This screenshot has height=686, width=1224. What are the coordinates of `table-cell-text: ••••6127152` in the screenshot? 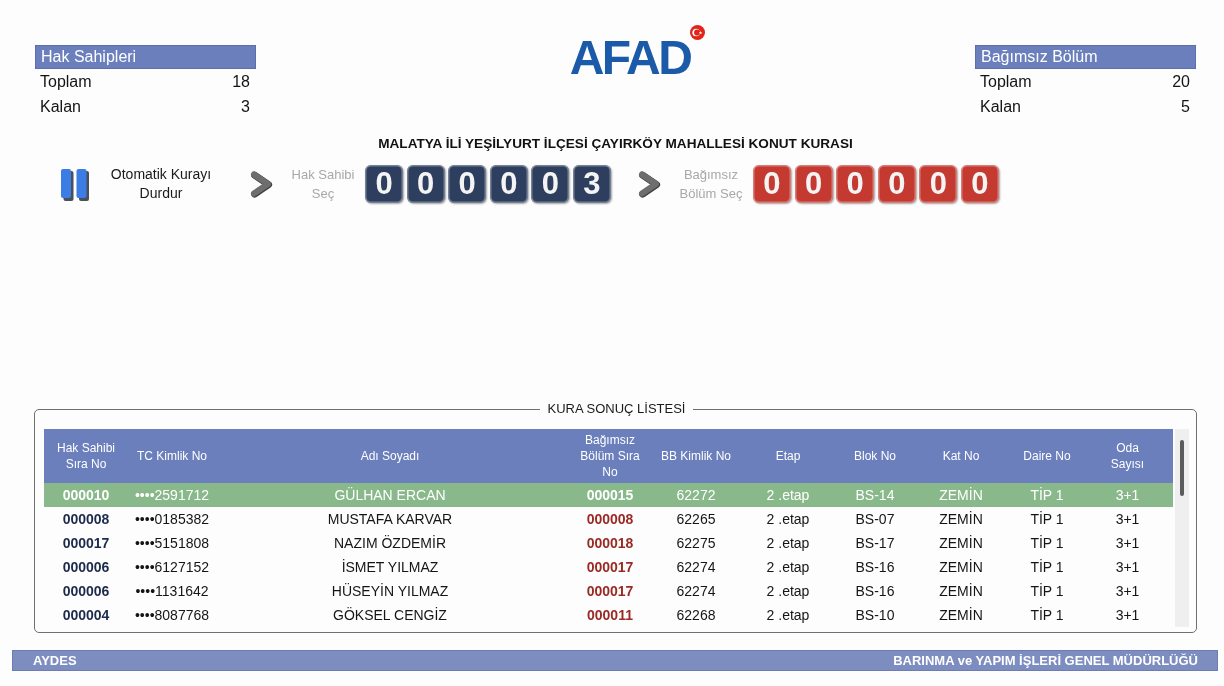 It's located at (172, 567).